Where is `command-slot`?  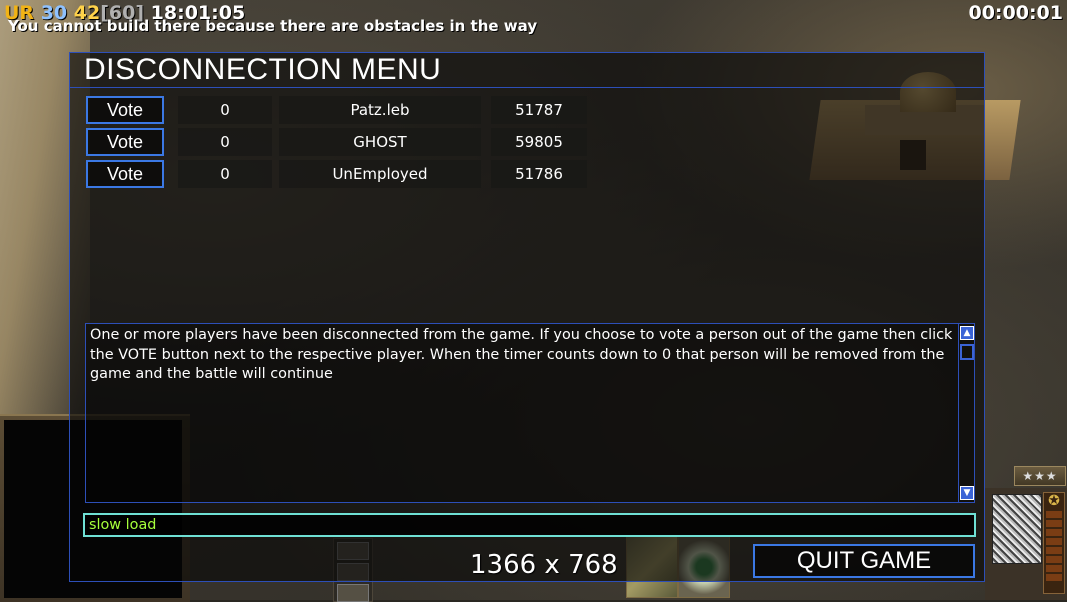
command-slot is located at coordinates (353, 593).